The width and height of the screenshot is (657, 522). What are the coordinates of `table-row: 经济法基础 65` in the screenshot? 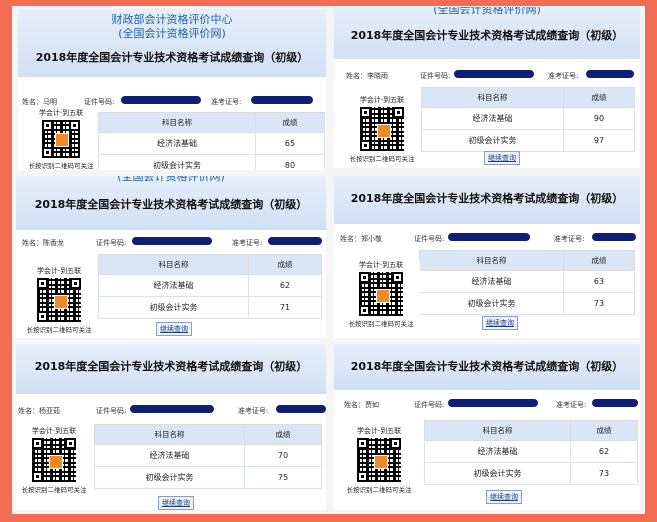 It's located at (211, 143).